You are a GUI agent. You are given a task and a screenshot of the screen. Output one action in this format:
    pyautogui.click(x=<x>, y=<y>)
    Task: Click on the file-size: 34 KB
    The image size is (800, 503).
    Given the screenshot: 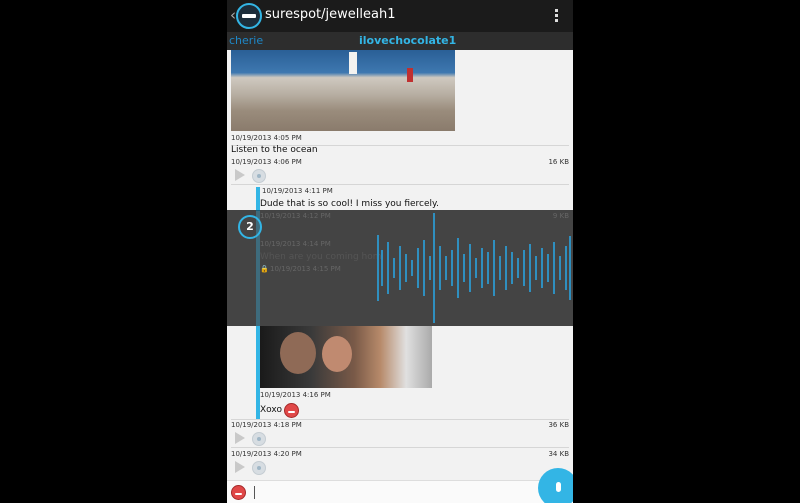 What is the action you would take?
    pyautogui.click(x=558, y=454)
    